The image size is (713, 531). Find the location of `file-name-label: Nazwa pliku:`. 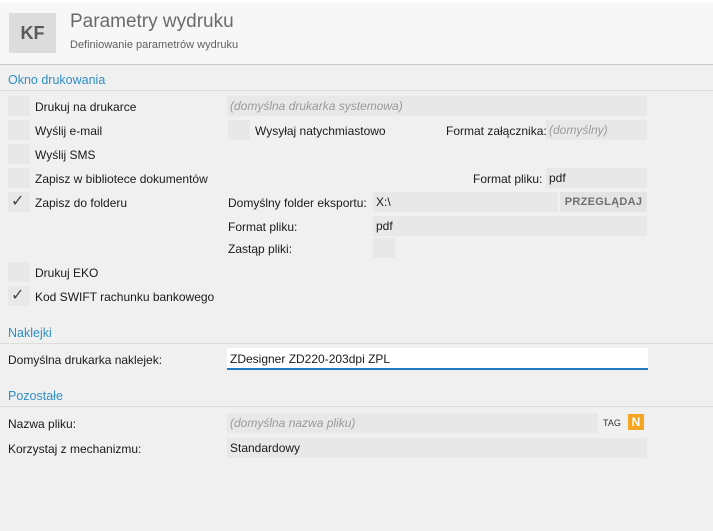

file-name-label: Nazwa pliku: is located at coordinates (42, 424).